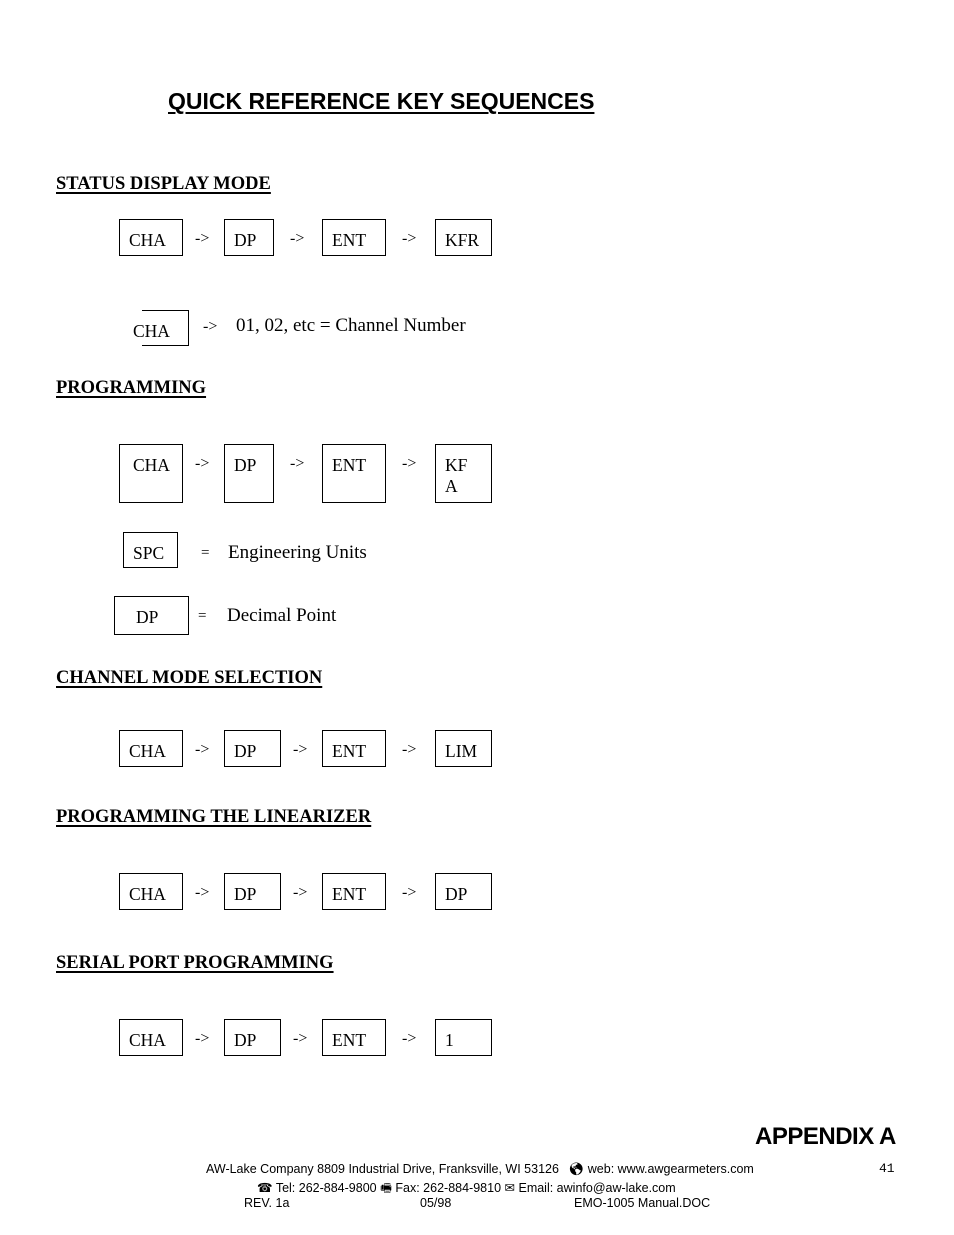  I want to click on section-heading-serial-port: SERIAL PORT PROGRAMMING, so click(195, 963).